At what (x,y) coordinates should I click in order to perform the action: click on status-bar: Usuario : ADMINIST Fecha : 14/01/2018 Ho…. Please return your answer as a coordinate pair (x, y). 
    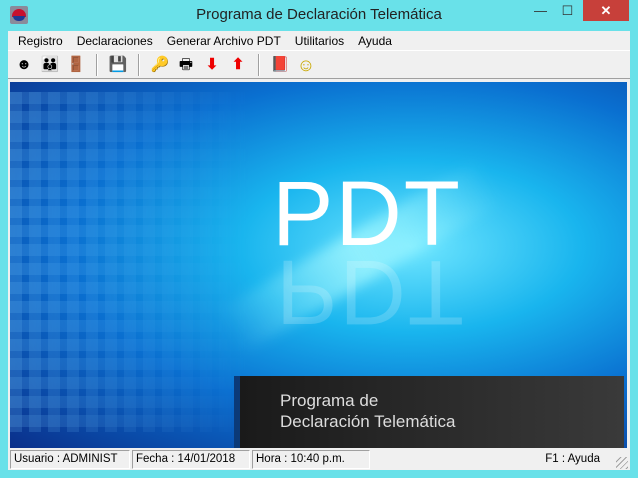
    Looking at the image, I should click on (319, 459).